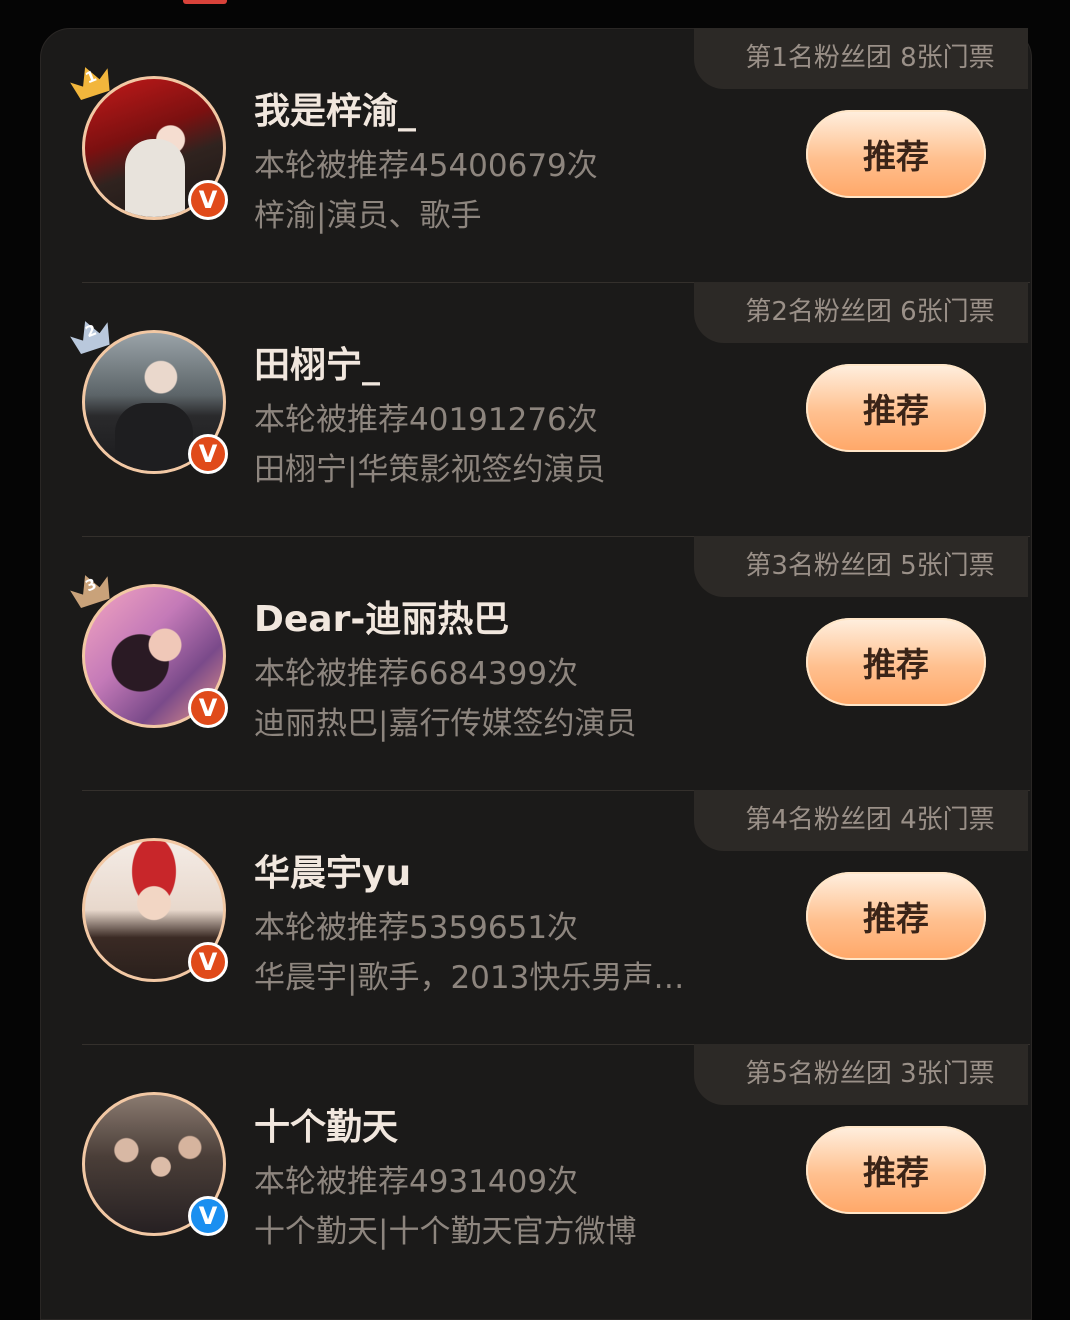 The image size is (1070, 1320). What do you see at coordinates (426, 420) in the screenshot?
I see `recommend-count: 本轮被推荐40191276次` at bounding box center [426, 420].